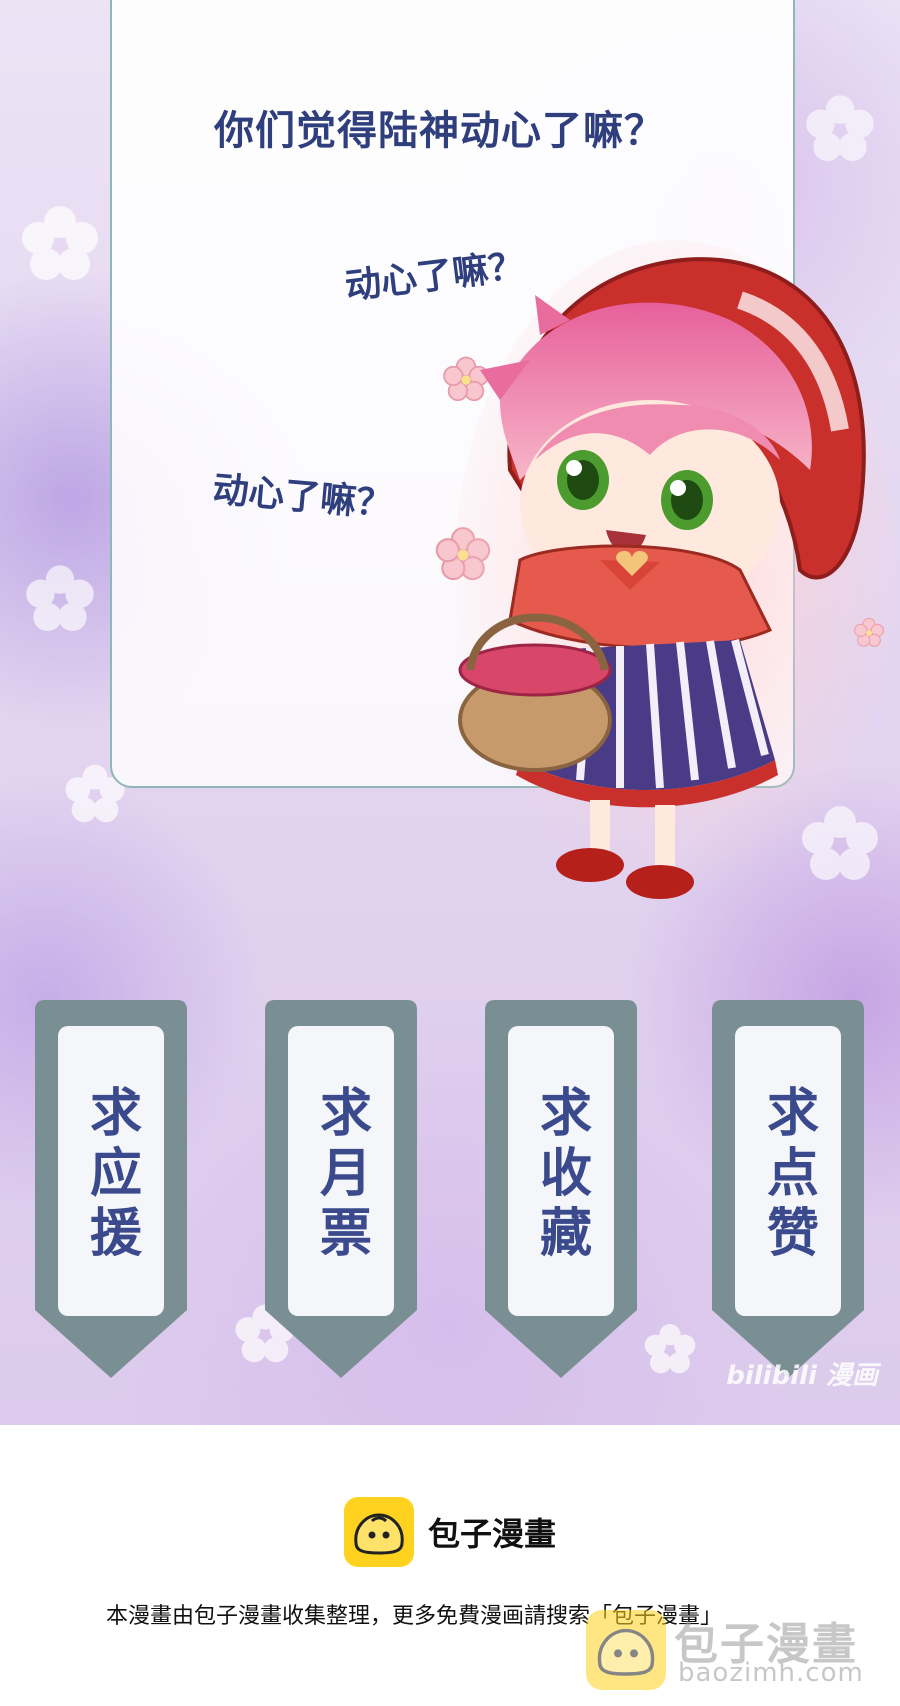  I want to click on tag-label: 求月票, so click(341, 1175).